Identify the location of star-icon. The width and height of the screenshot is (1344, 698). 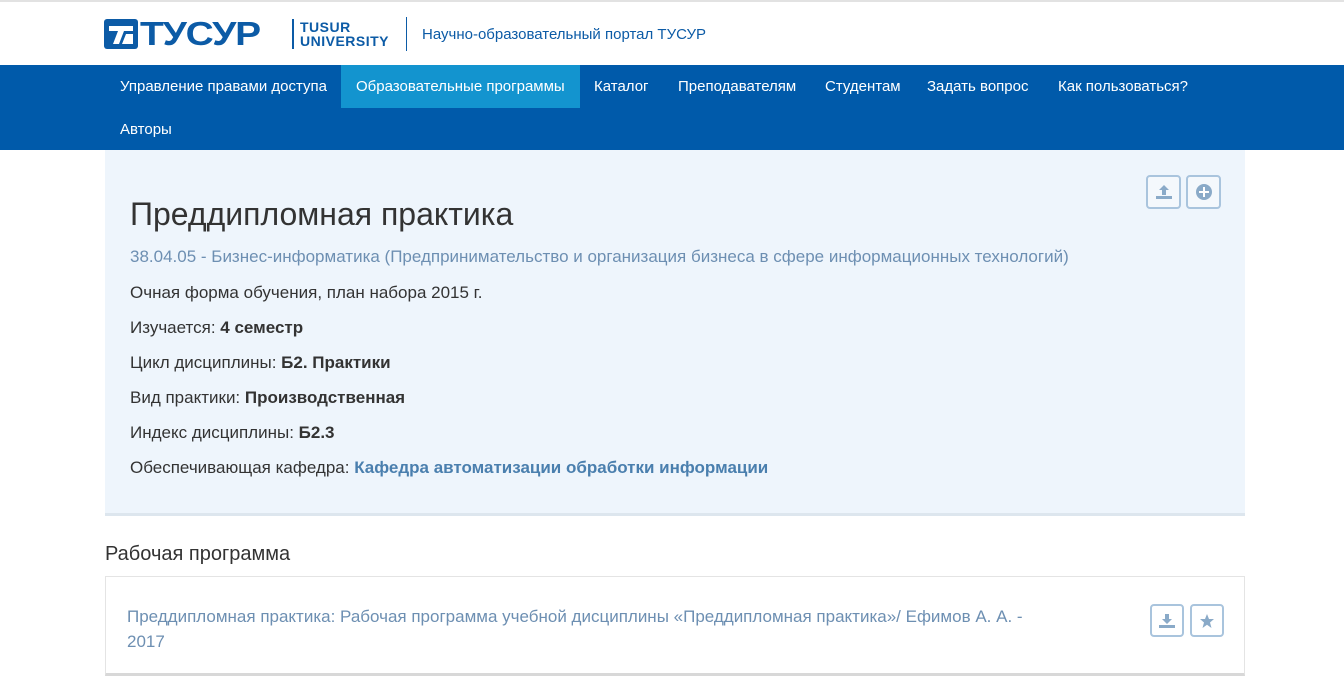
(1207, 620).